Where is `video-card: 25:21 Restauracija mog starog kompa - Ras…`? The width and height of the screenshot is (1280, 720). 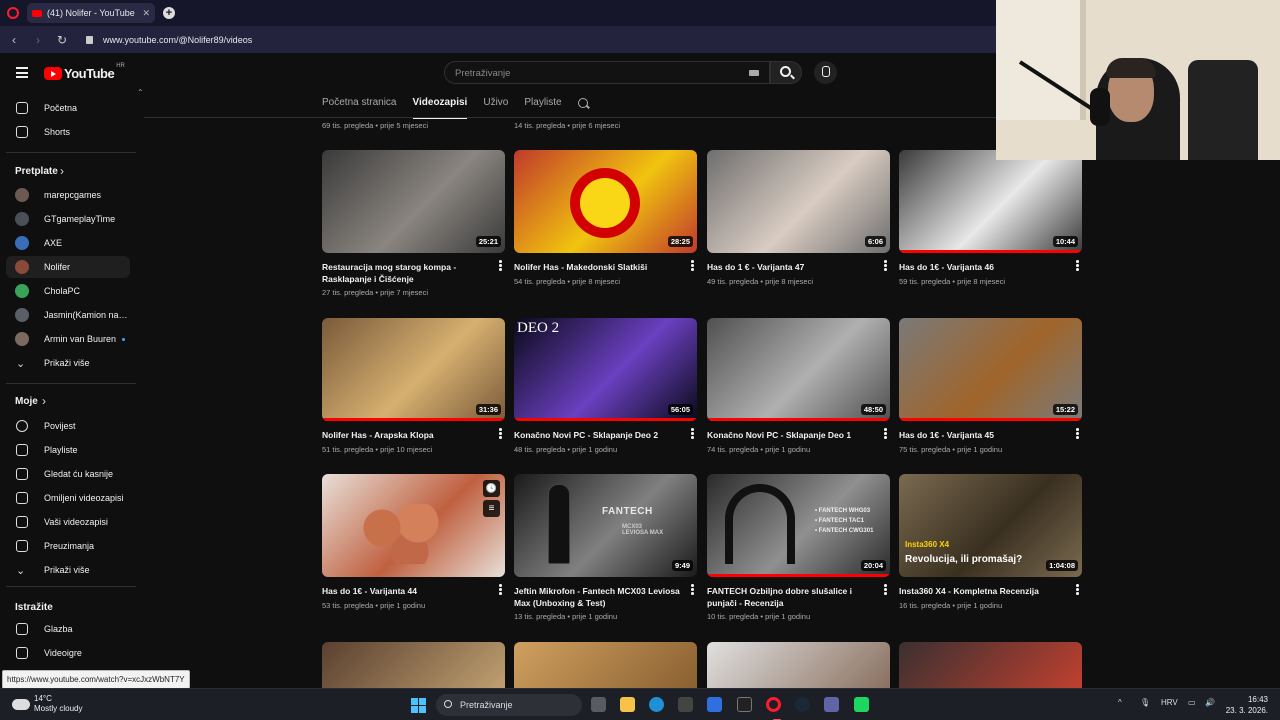
video-card: 25:21 Restauracija mog starog kompa - Ras… is located at coordinates (413, 223).